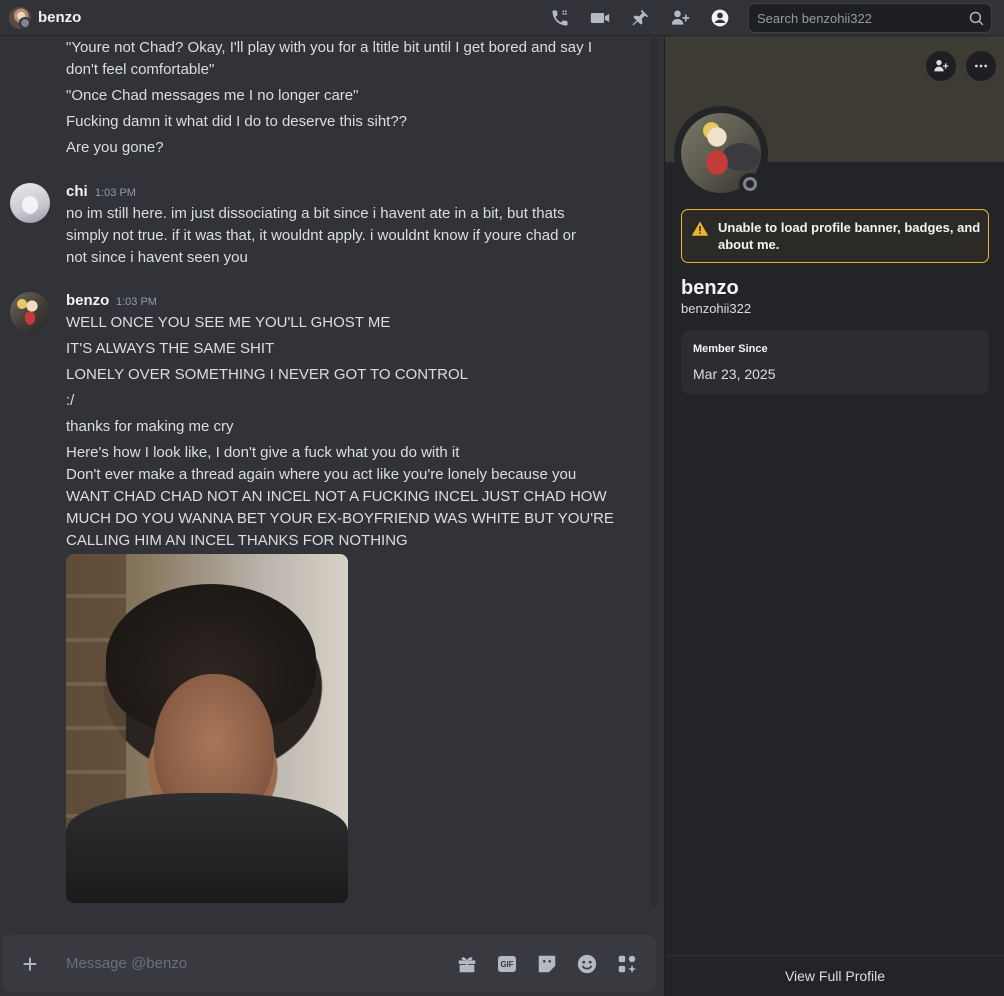  I want to click on phone-call-icon, so click(560, 18).